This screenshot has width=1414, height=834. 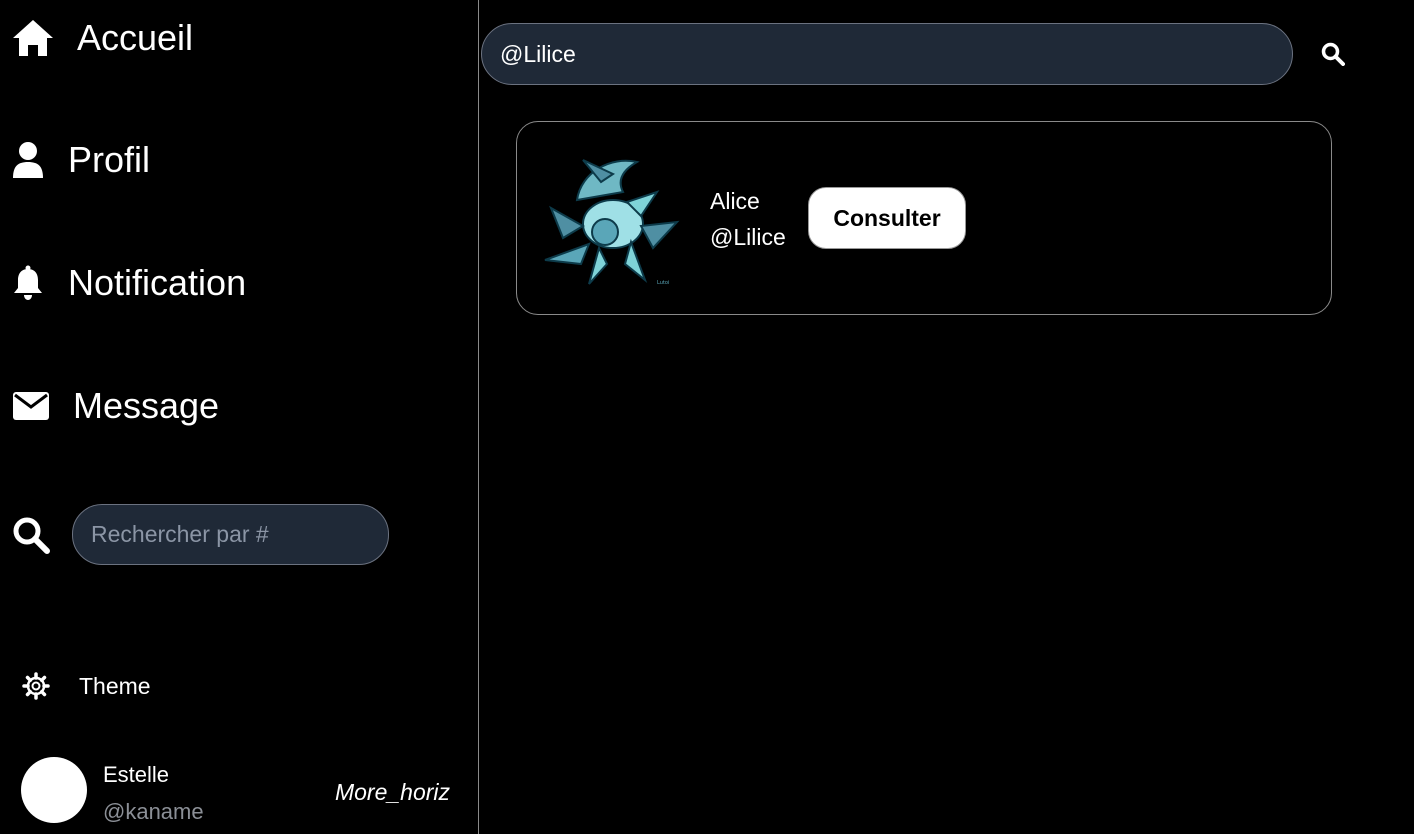 What do you see at coordinates (613, 222) in the screenshot?
I see `glaceon-avatar-icon: Lutoi` at bounding box center [613, 222].